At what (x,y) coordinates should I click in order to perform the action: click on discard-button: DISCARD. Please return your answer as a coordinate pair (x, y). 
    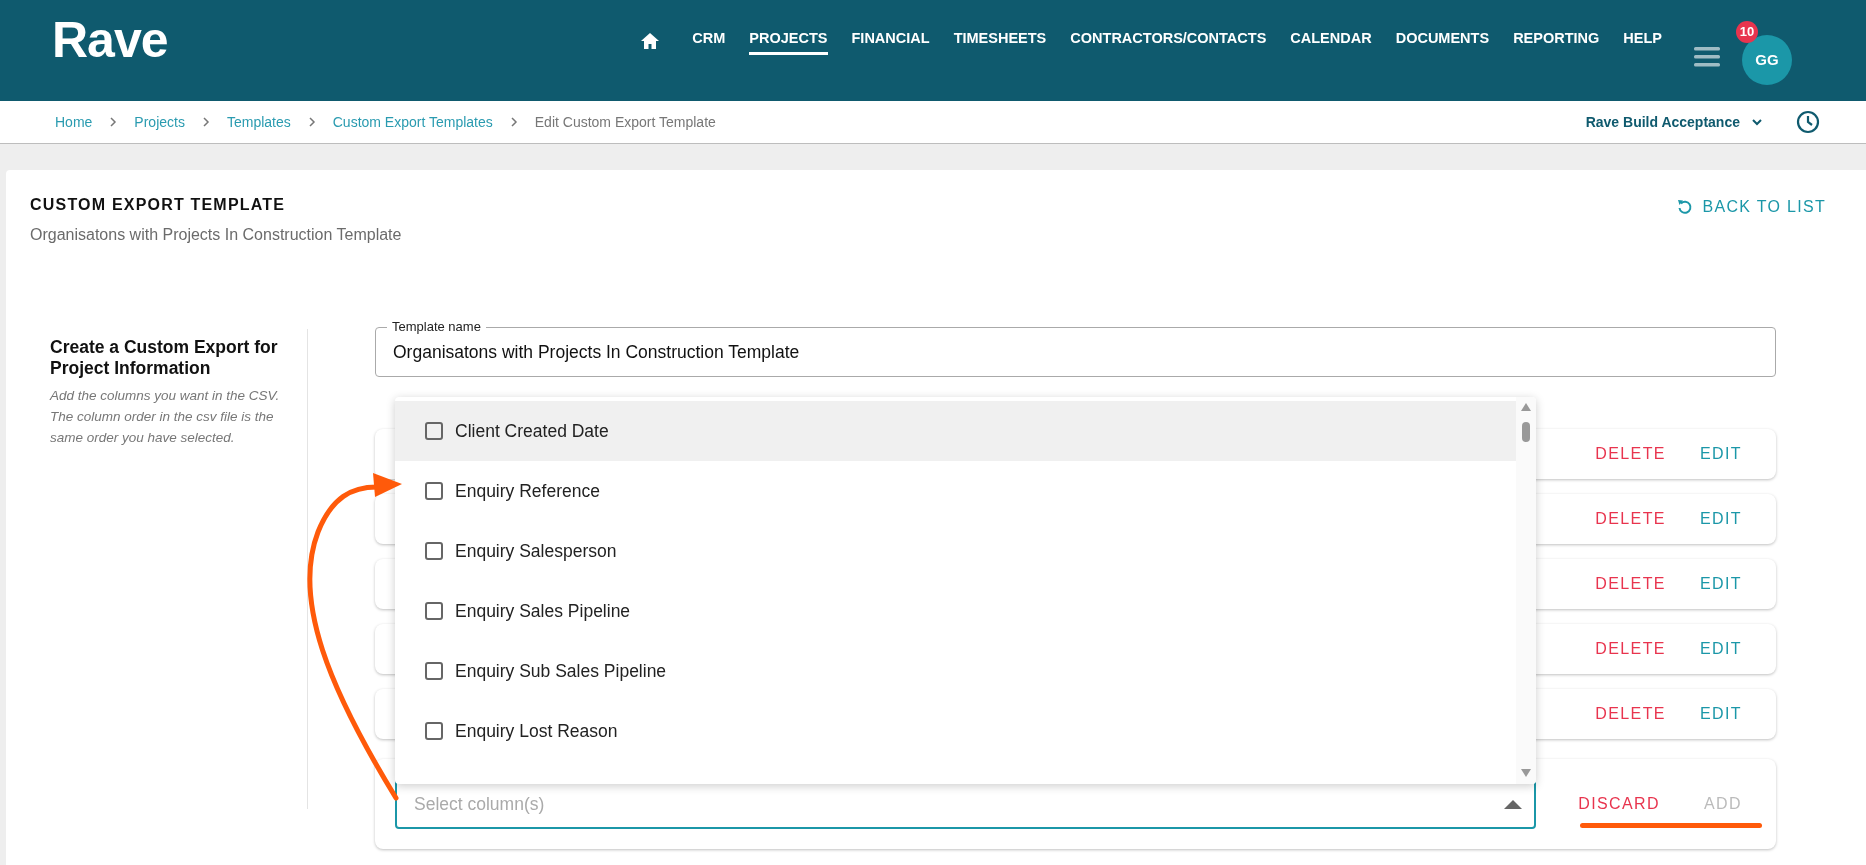
    Looking at the image, I should click on (1619, 804).